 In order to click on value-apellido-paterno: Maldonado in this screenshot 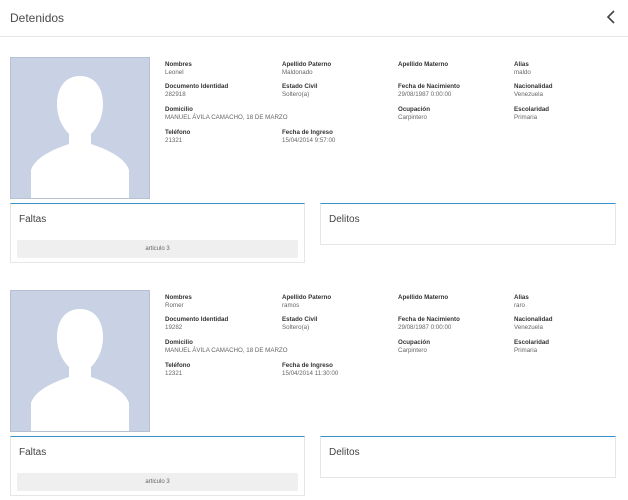, I will do `click(297, 72)`.